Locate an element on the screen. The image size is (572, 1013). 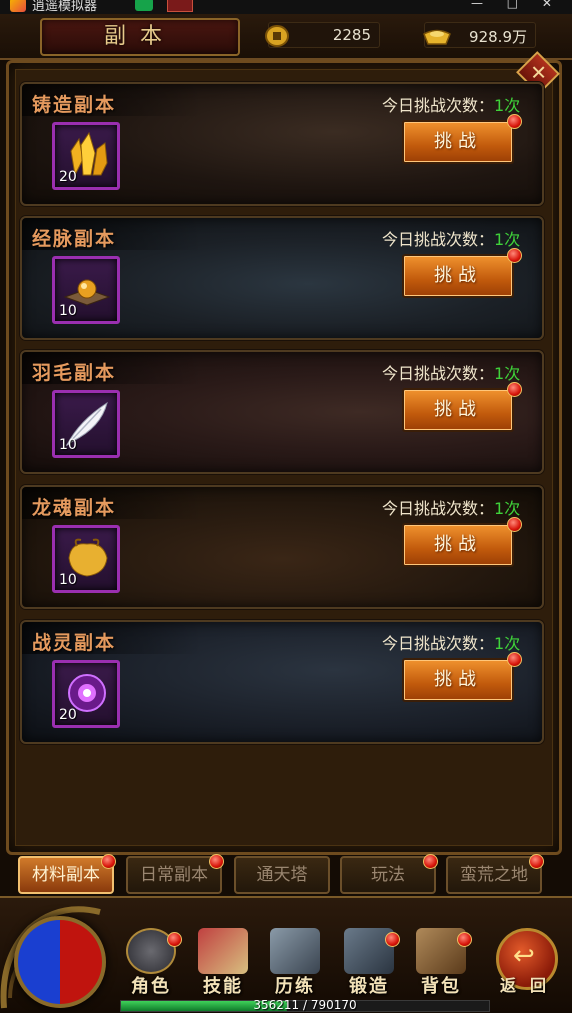
game-icon is located at coordinates (180, 6).